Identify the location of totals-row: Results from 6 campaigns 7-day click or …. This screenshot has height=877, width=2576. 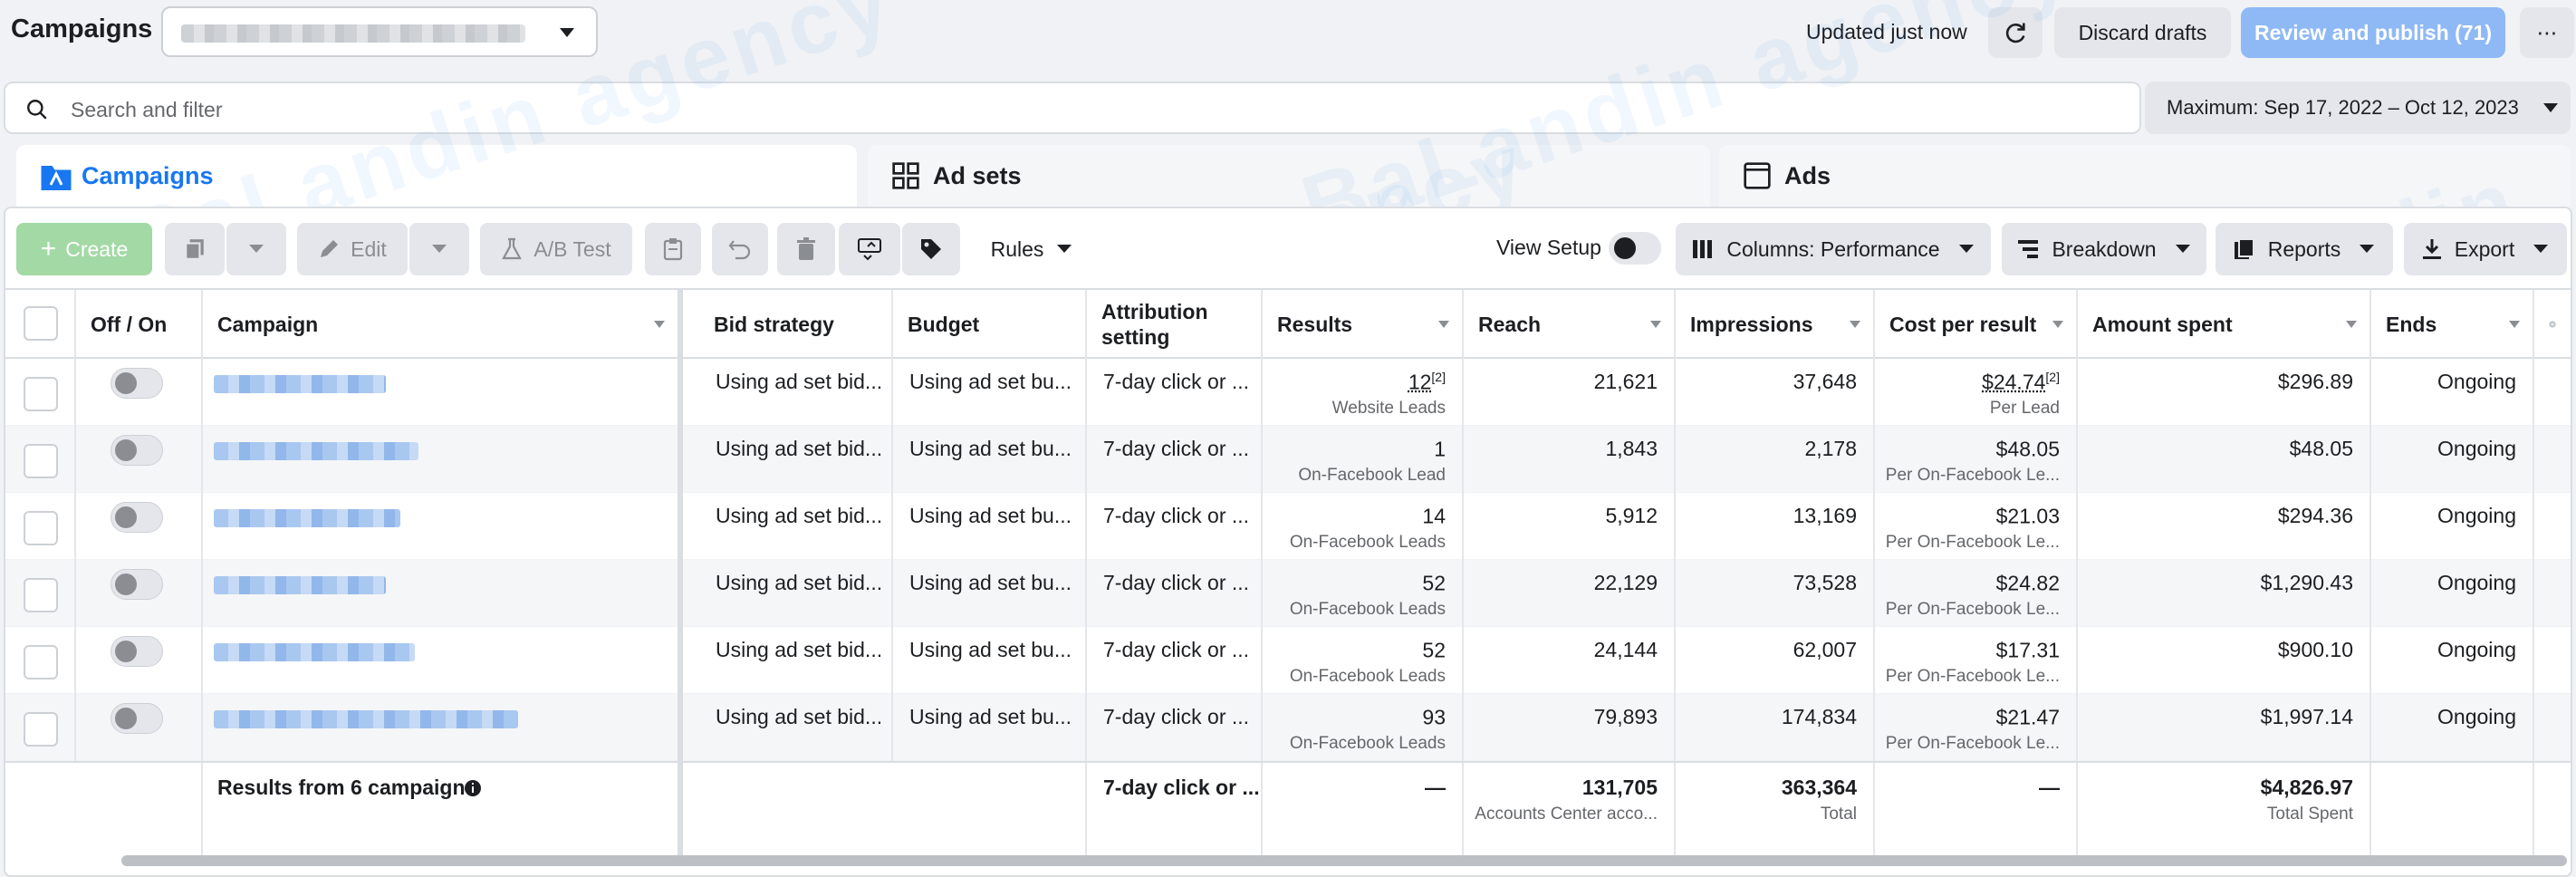
(1288, 809).